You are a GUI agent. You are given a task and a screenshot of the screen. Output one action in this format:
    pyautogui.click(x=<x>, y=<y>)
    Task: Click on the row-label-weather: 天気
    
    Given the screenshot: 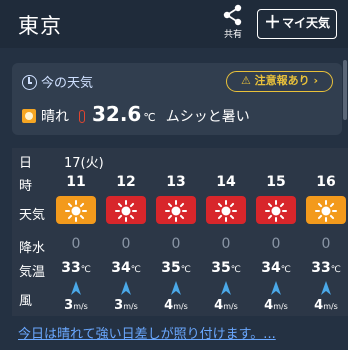 What is the action you would take?
    pyautogui.click(x=32, y=215)
    